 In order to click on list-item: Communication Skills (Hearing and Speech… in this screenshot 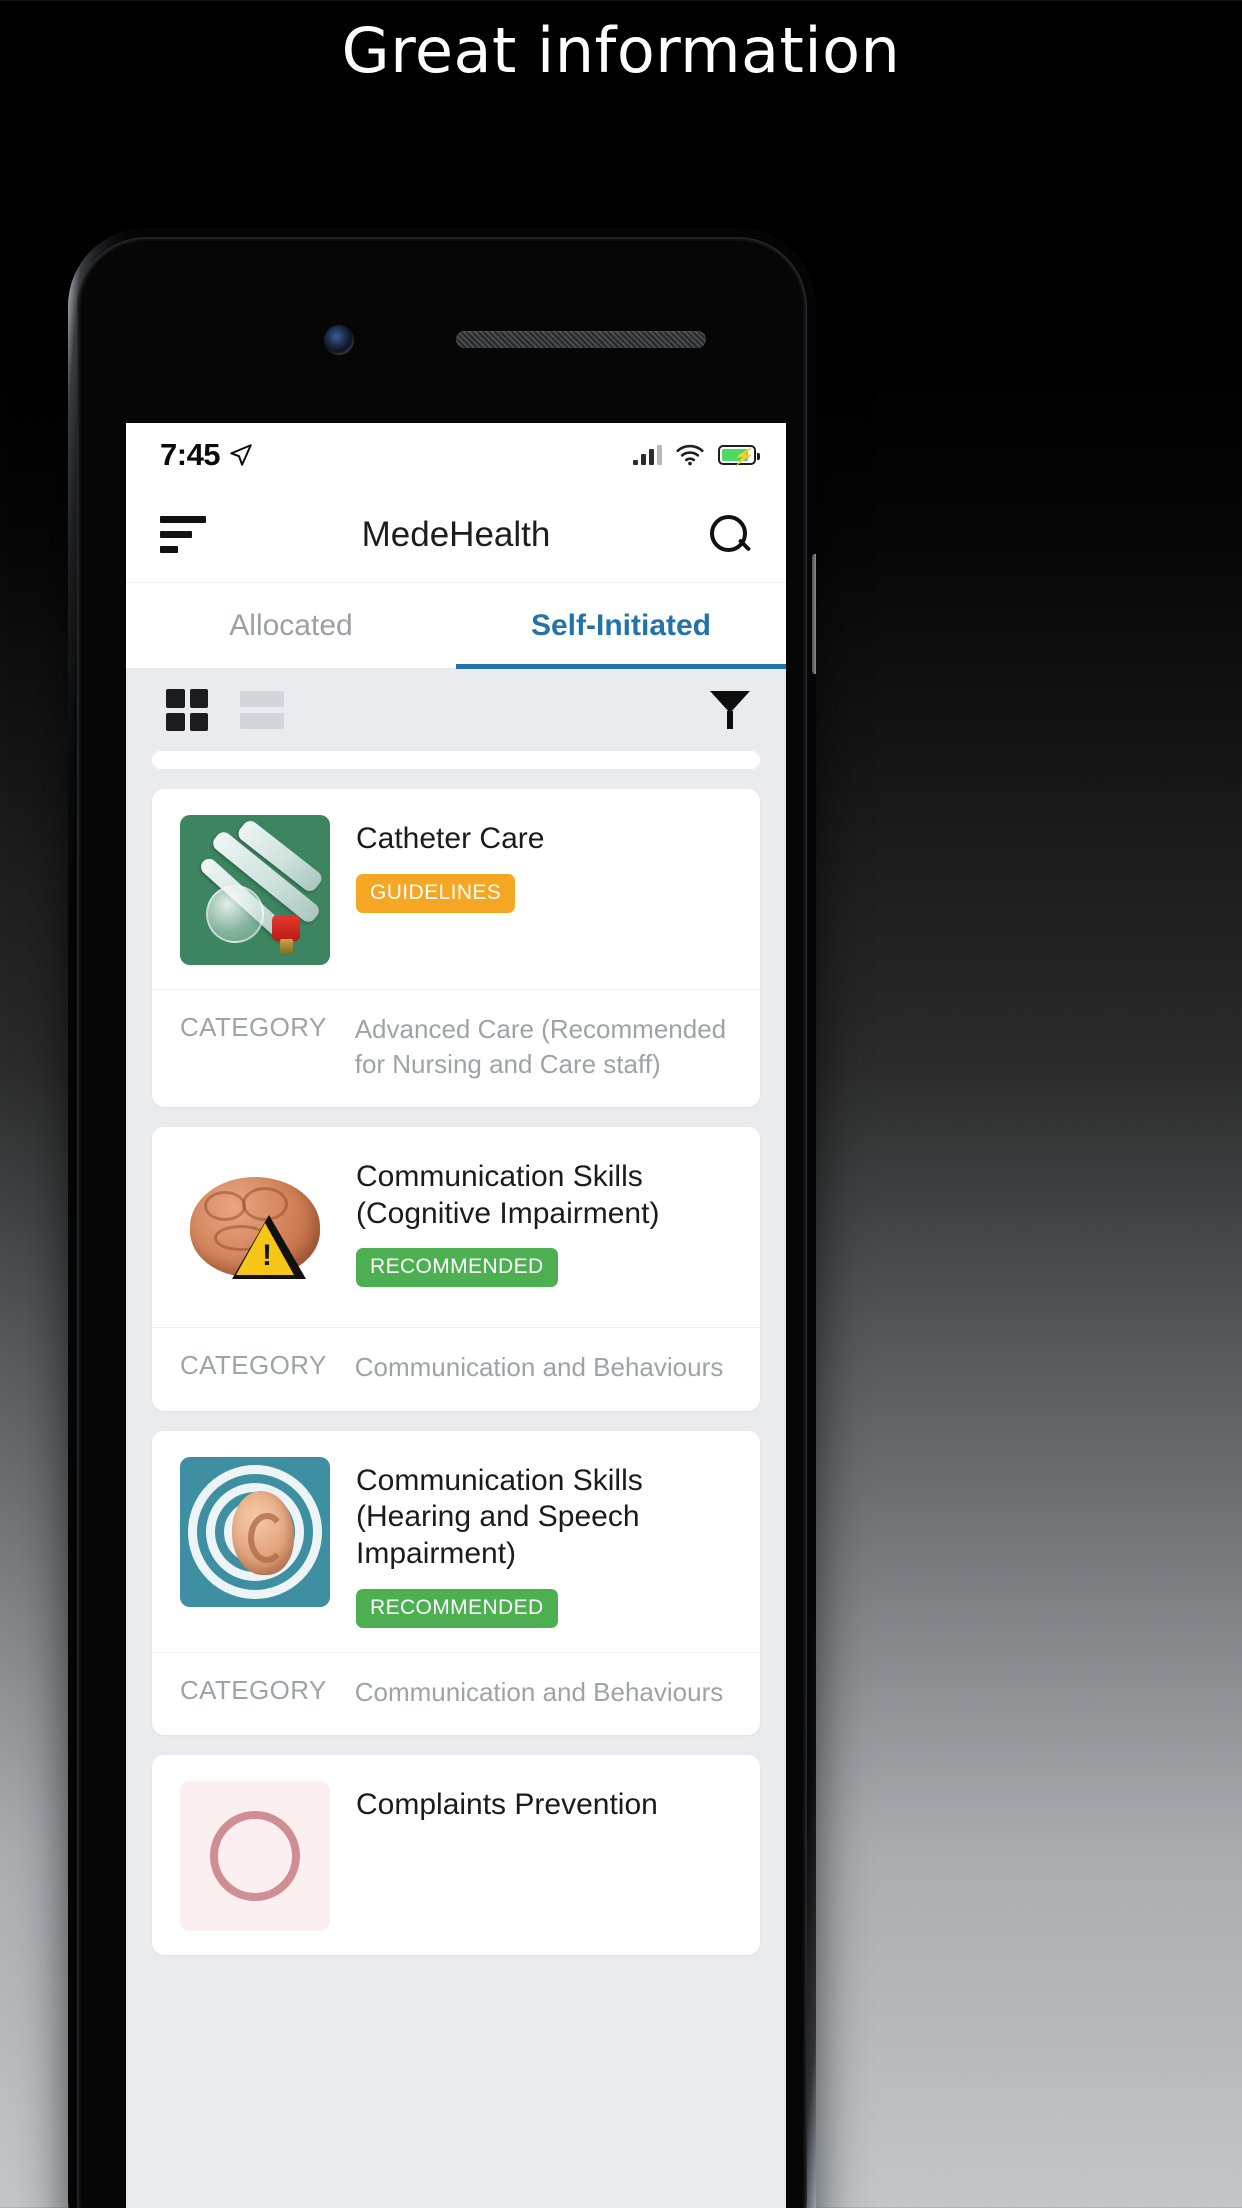, I will do `click(456, 1583)`.